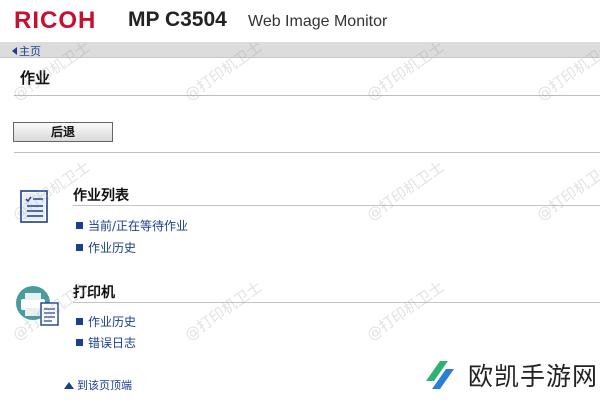 The width and height of the screenshot is (600, 403). I want to click on nav-bar: 主页, so click(300, 50).